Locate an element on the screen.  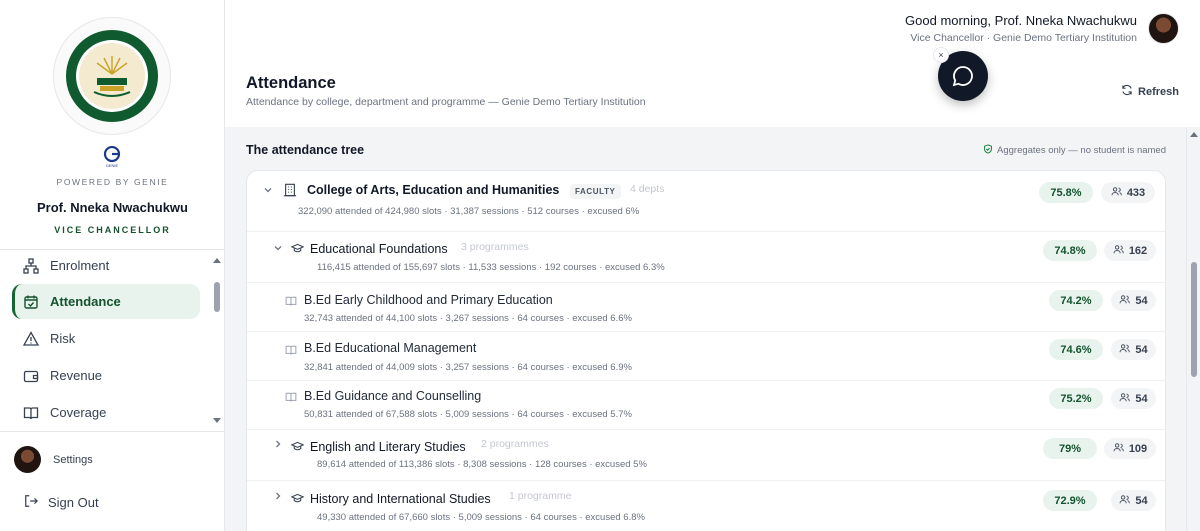
powered-by-label: POWERED BY GENIE is located at coordinates (112, 182).